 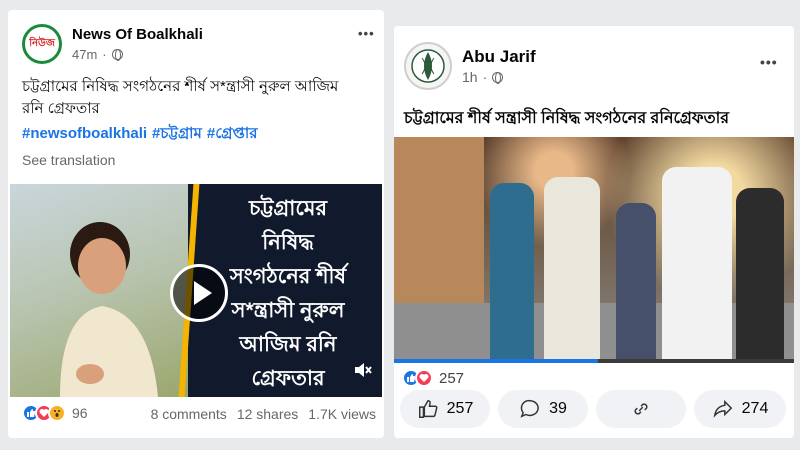 I want to click on person-photo, so click(x=109, y=309).